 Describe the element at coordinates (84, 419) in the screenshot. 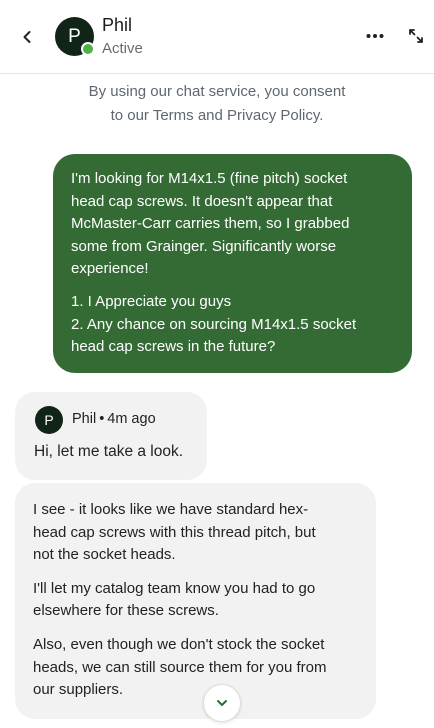

I see `message-author: Phil` at that location.